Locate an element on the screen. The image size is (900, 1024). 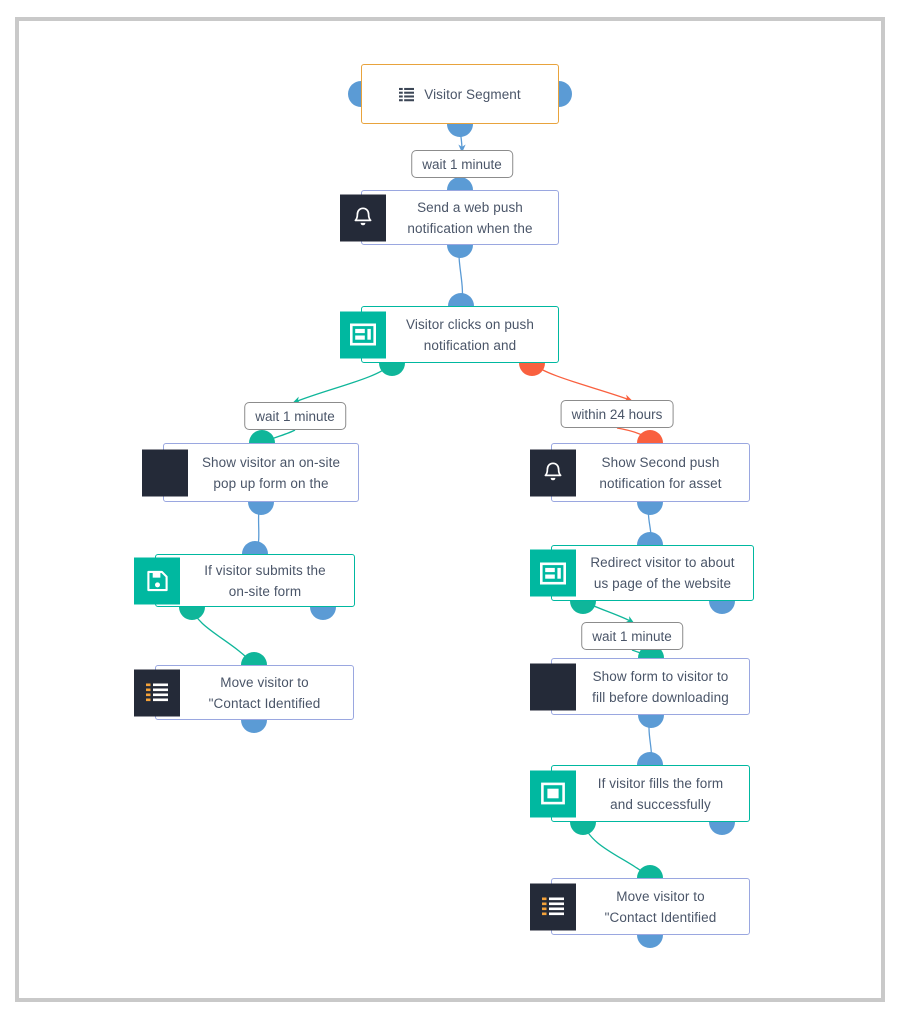
port-redirect-top is located at coordinates (650, 538).